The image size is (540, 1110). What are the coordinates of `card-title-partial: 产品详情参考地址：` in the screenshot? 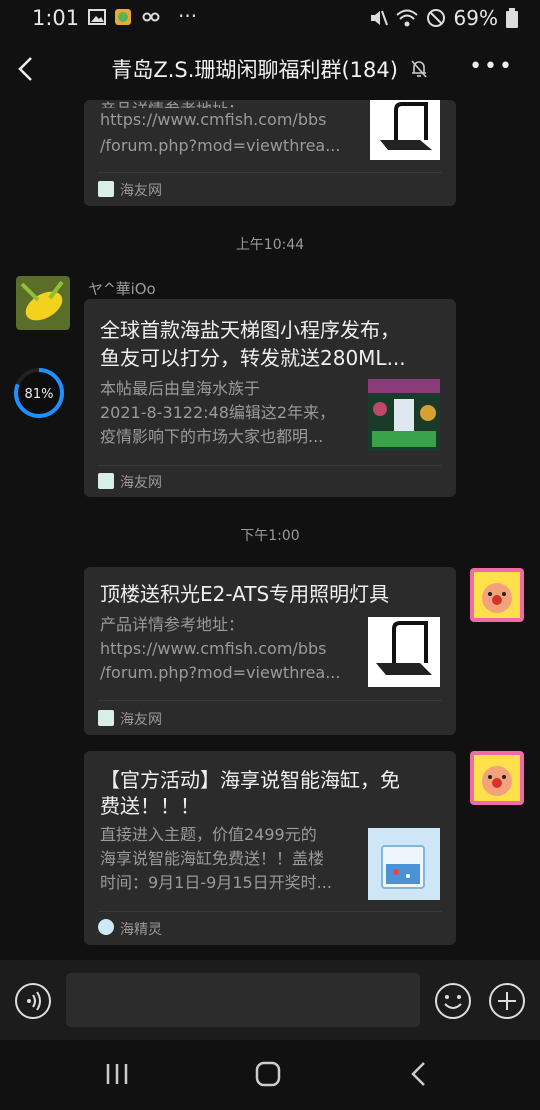 It's located at (225, 103).